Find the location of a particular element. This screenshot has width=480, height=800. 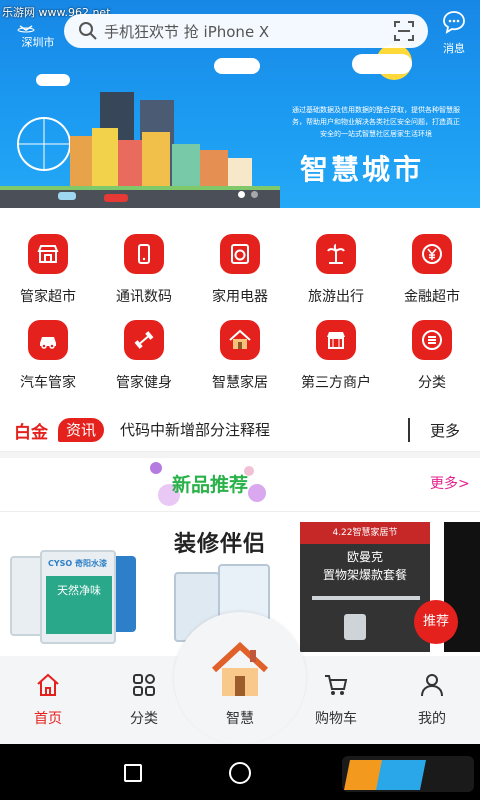

news-tag-badge: 资讯 is located at coordinates (81, 430).